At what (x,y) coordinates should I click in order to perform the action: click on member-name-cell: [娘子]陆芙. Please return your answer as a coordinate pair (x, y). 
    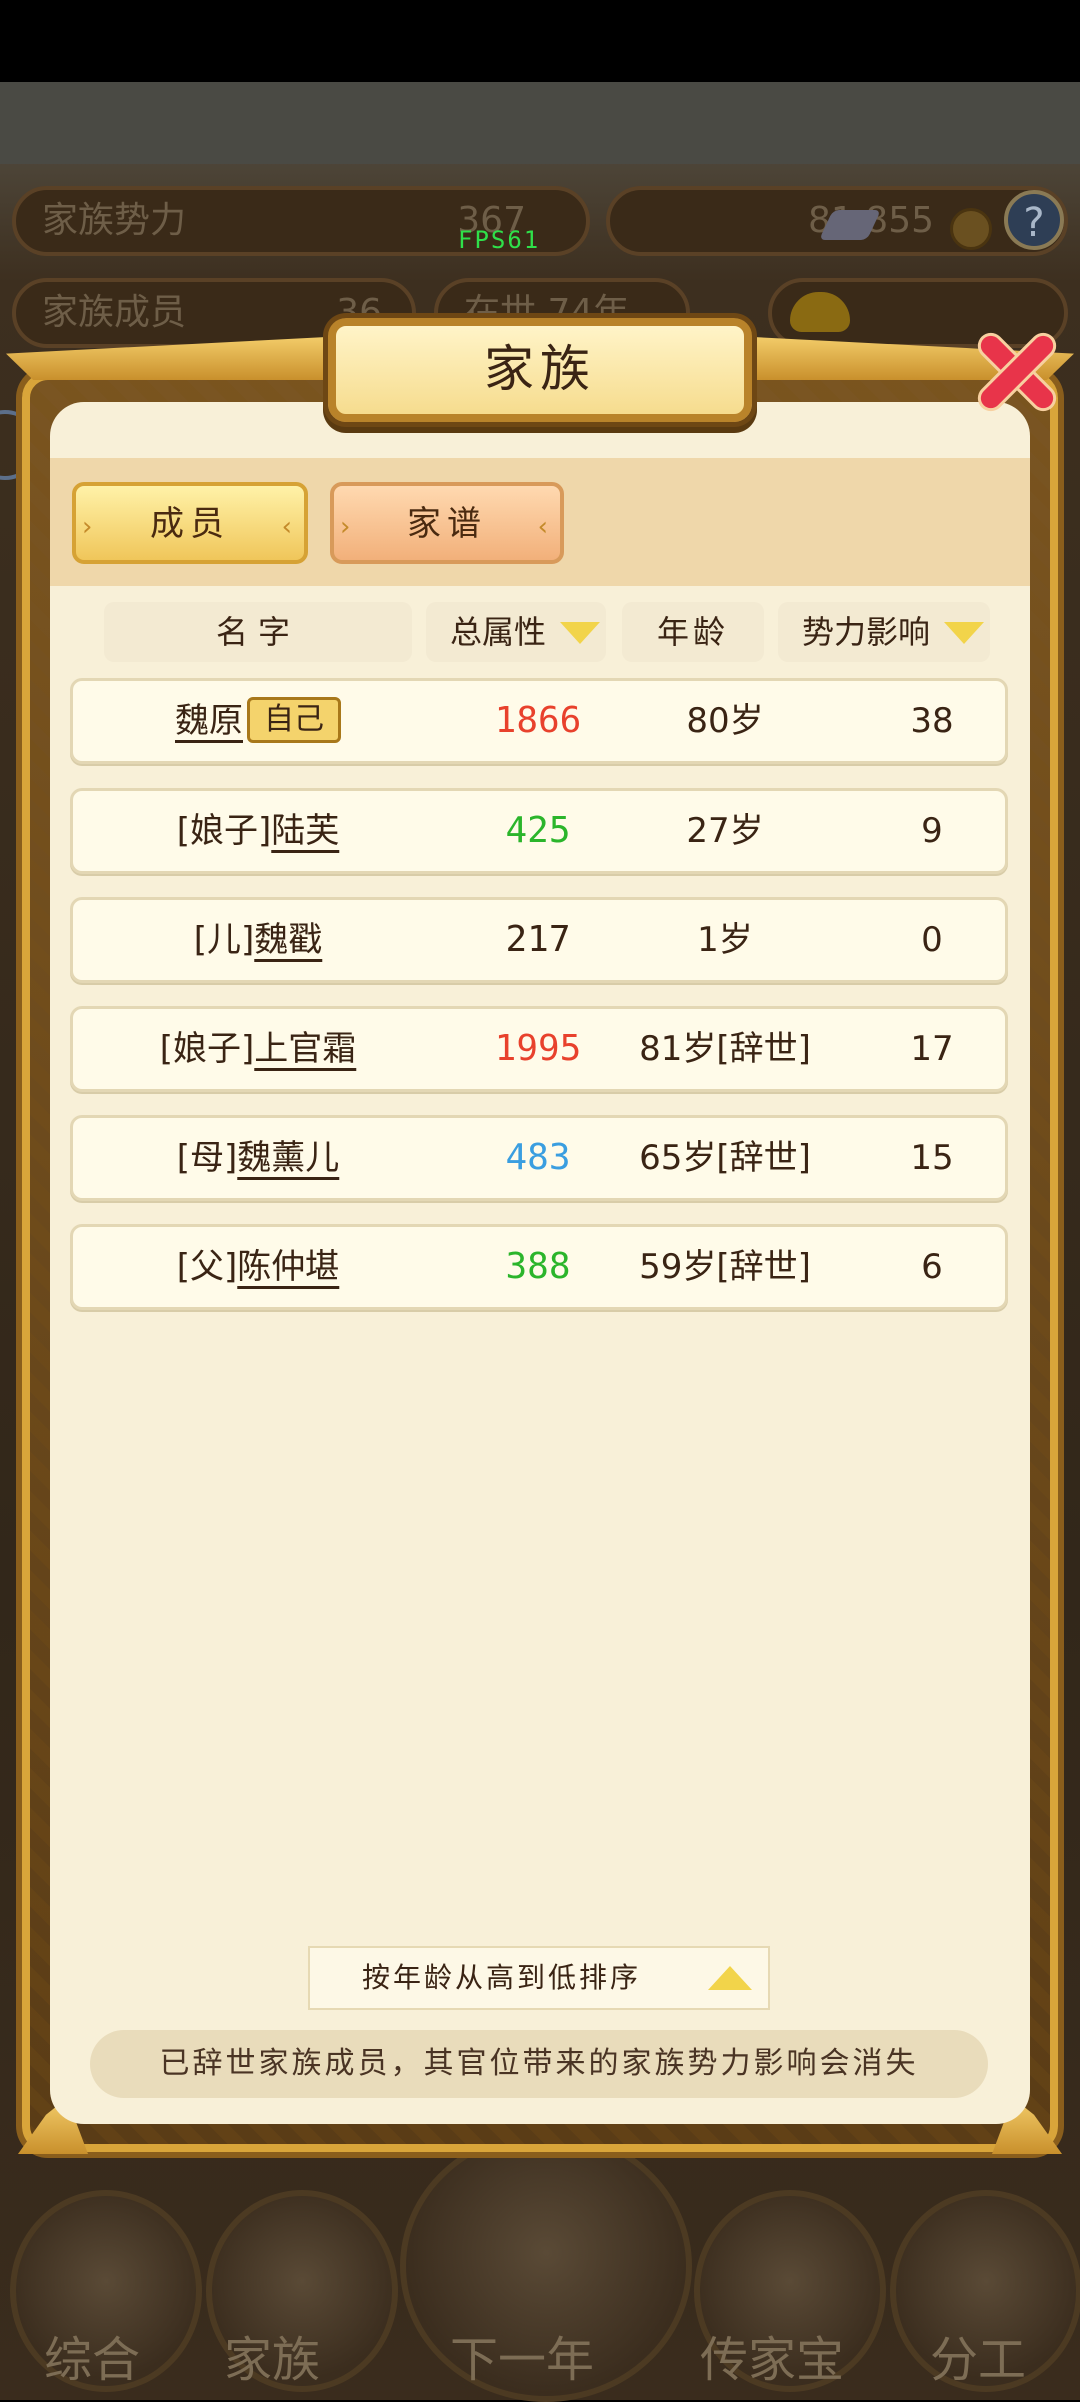
    Looking at the image, I should click on (258, 831).